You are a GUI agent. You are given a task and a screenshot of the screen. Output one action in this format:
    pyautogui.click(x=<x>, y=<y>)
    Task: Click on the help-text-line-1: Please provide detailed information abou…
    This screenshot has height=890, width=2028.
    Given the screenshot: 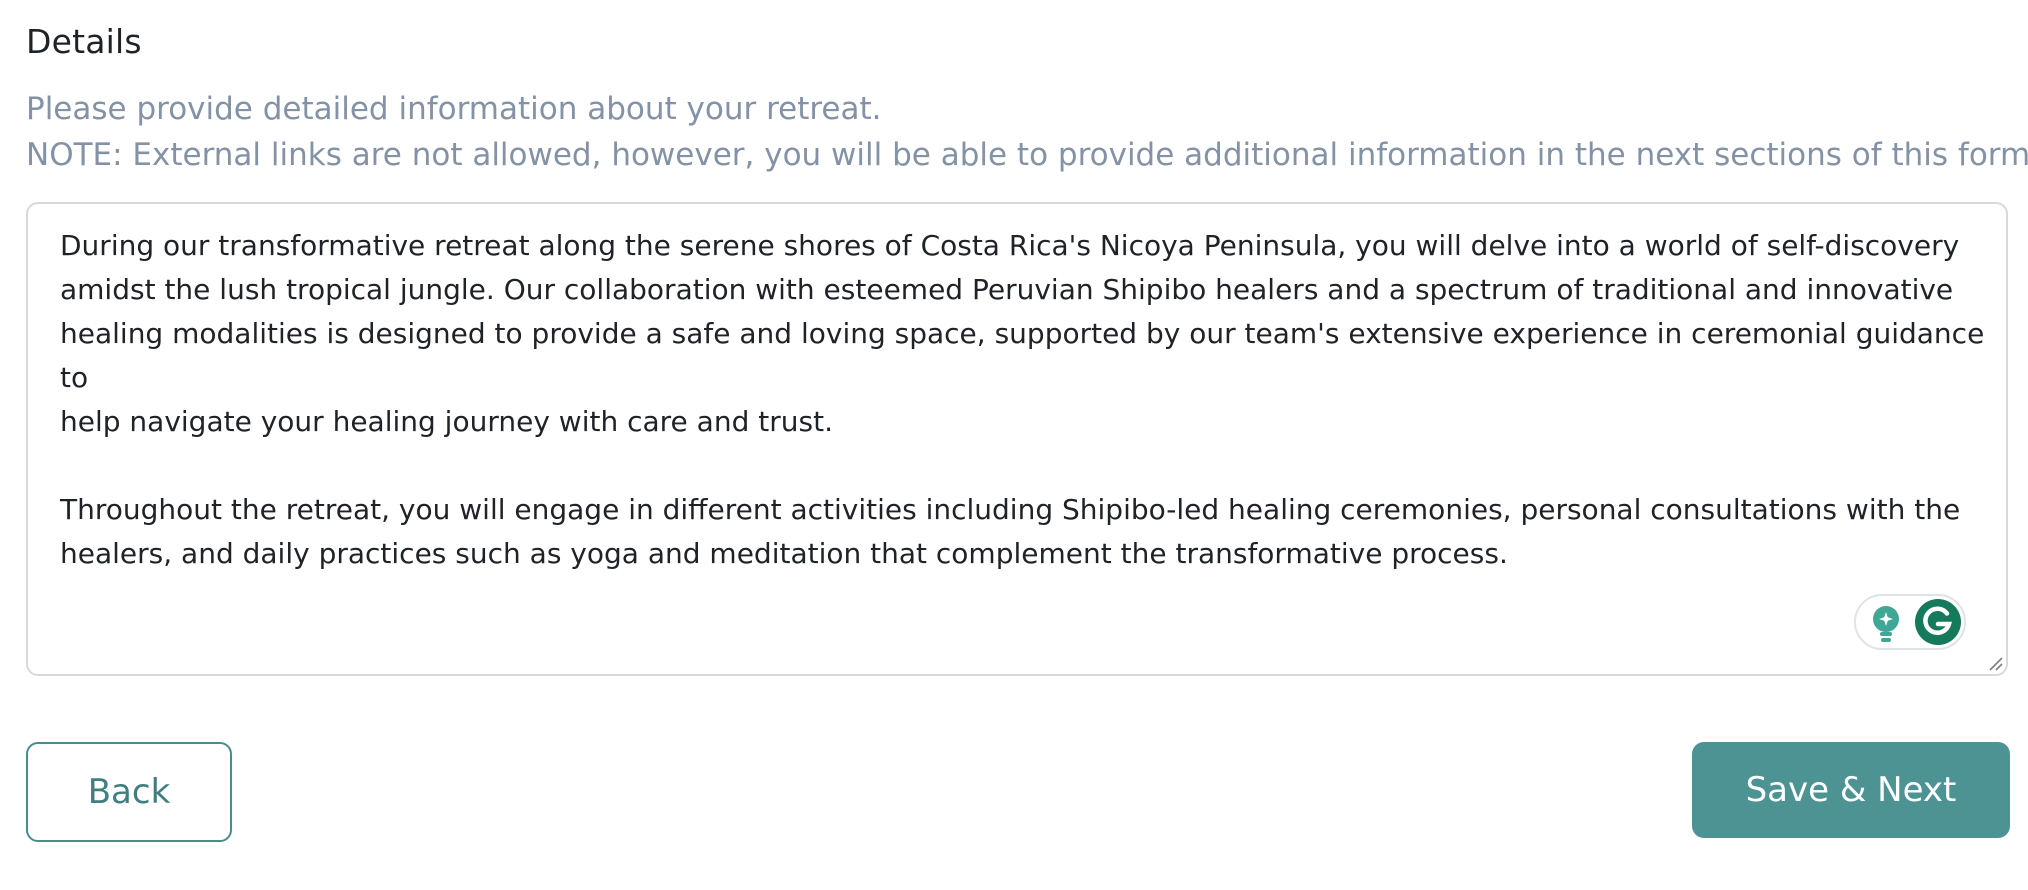 What is the action you would take?
    pyautogui.click(x=454, y=109)
    